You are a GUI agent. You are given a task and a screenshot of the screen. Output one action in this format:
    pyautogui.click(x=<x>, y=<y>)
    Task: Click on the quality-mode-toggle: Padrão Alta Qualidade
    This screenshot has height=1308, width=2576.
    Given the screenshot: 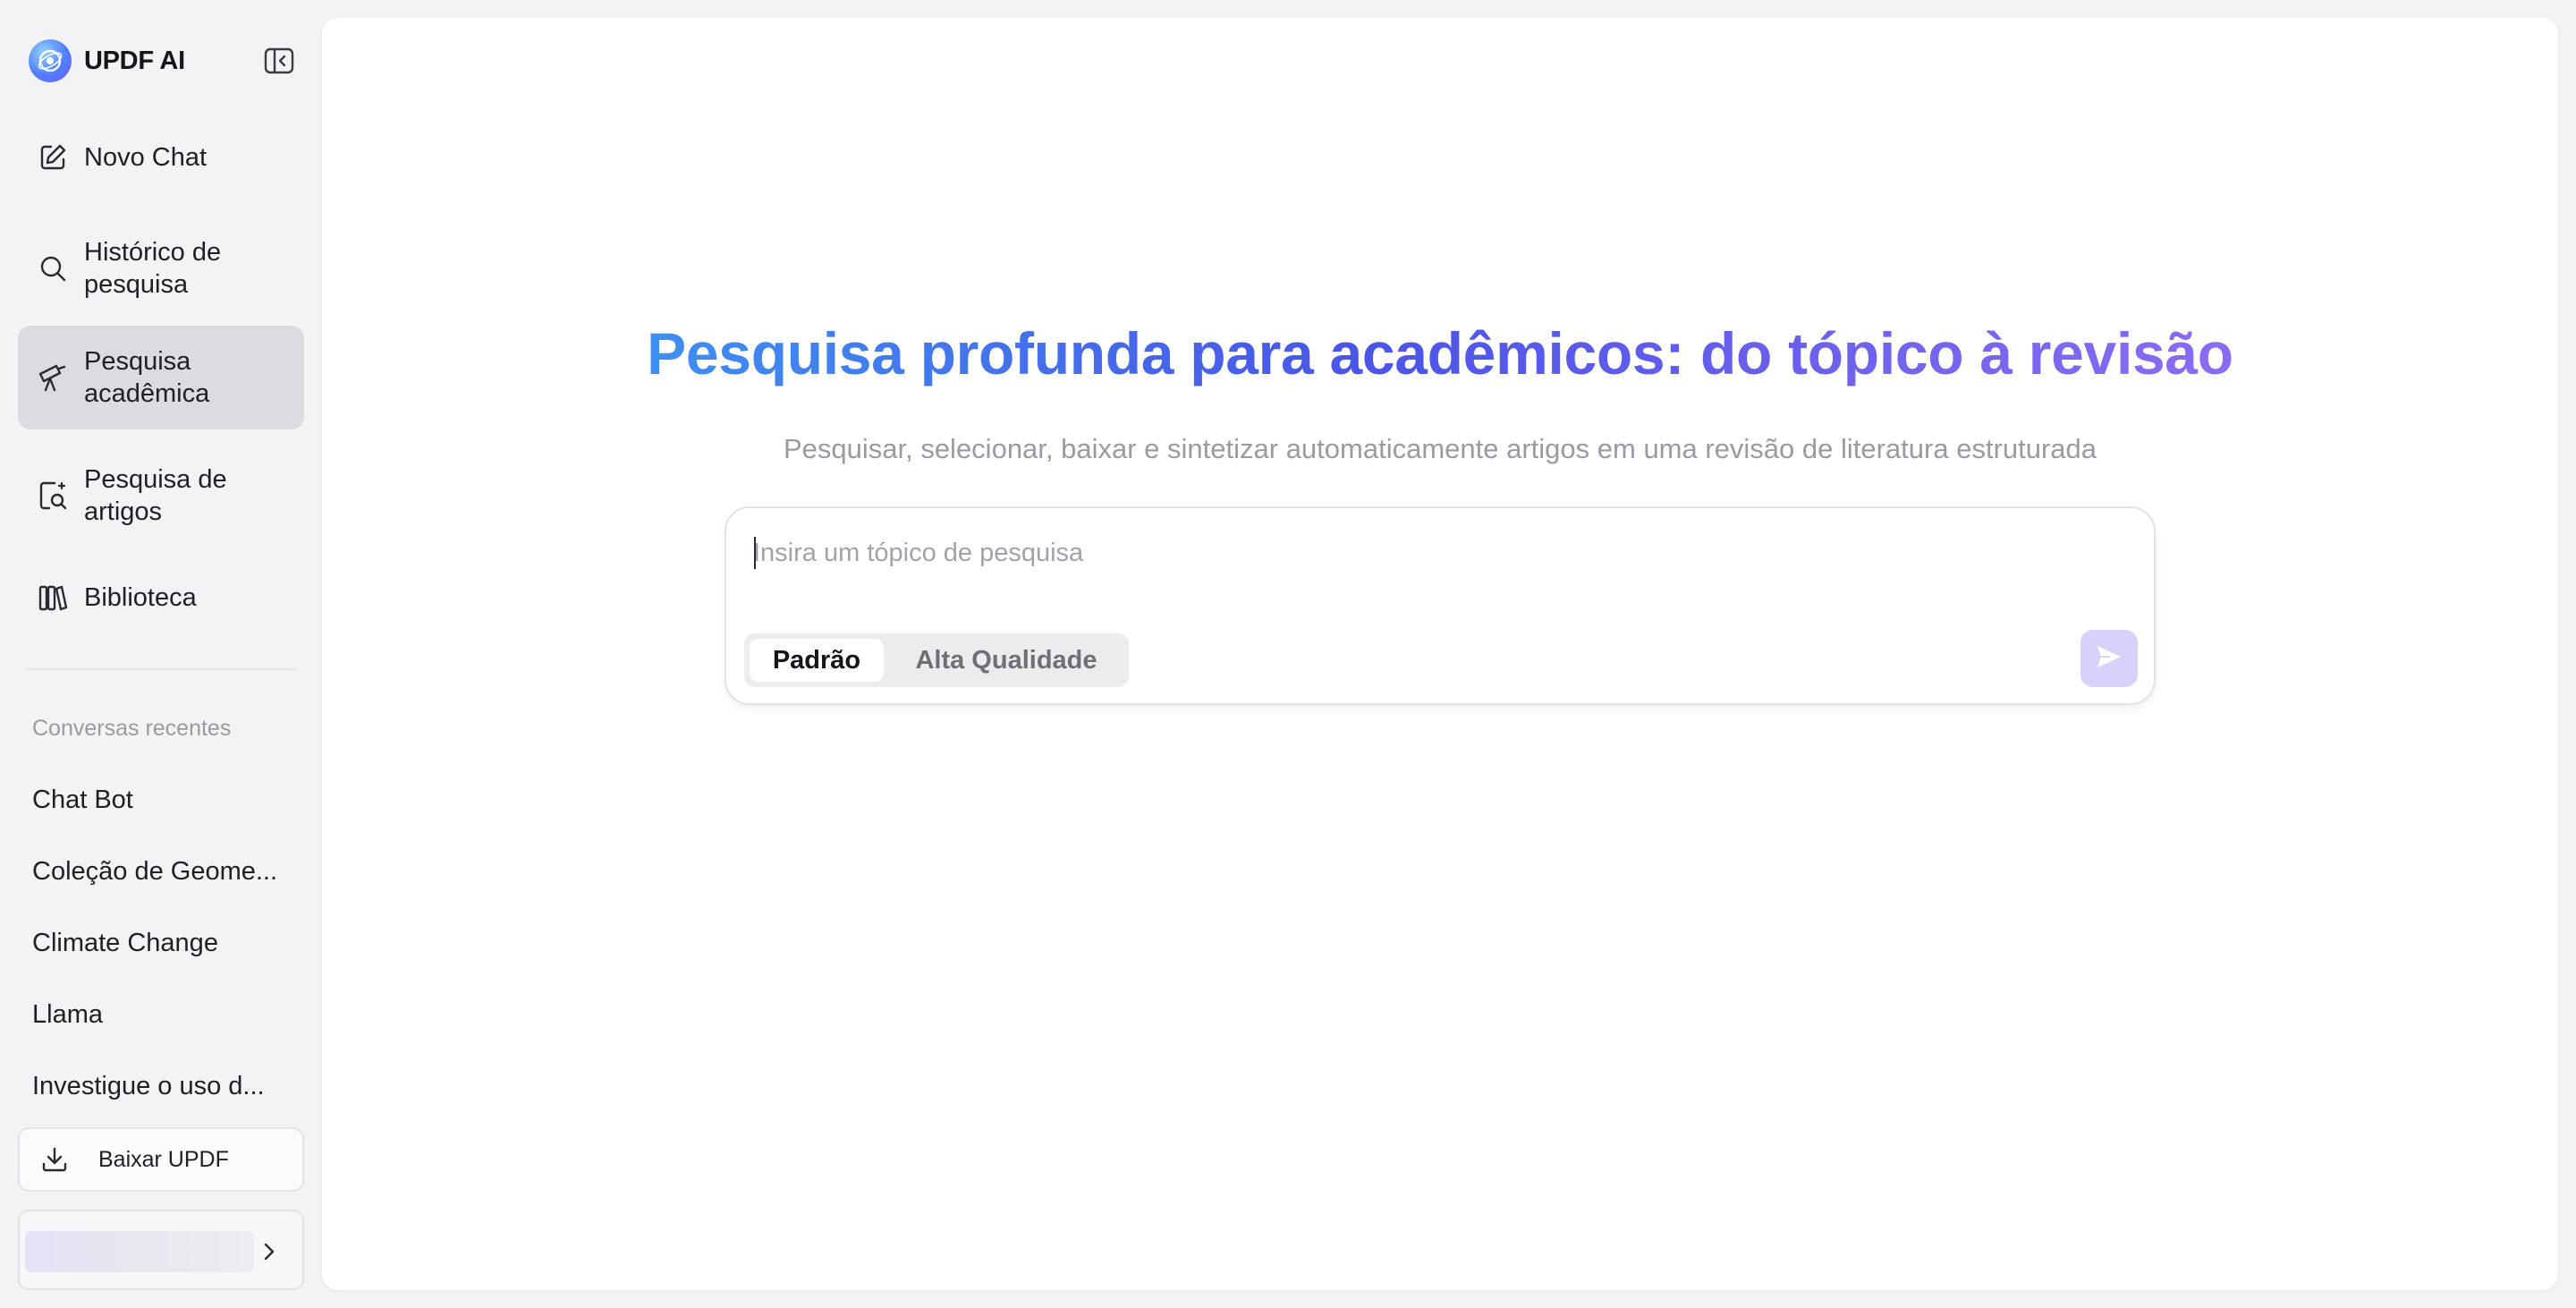 What is the action you would take?
    pyautogui.click(x=936, y=660)
    